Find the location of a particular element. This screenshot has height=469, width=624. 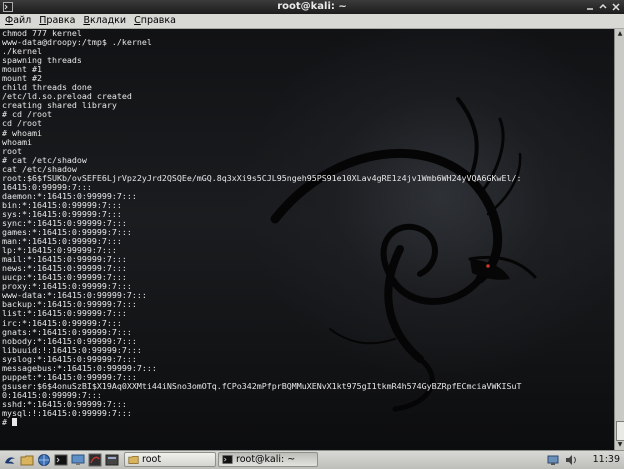

task-label: root is located at coordinates (152, 459).